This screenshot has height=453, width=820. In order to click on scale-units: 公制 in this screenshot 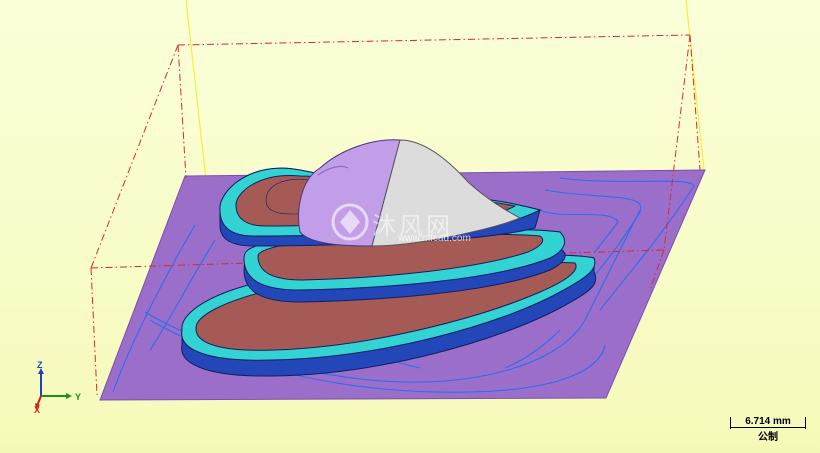, I will do `click(768, 437)`.